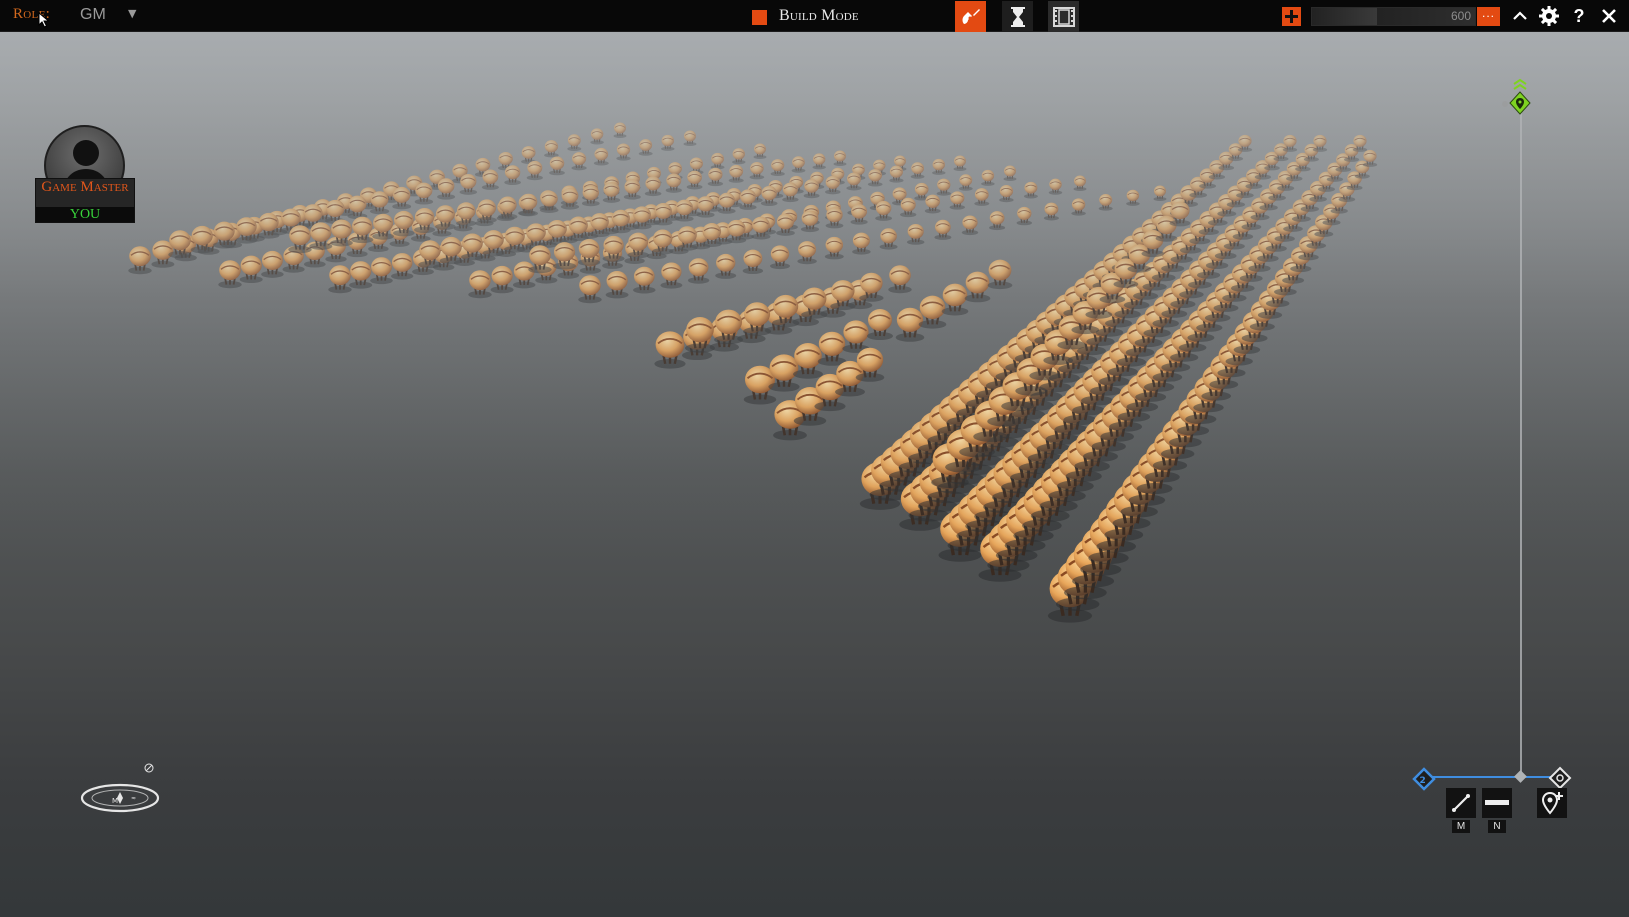  What do you see at coordinates (85, 214) in the screenshot?
I see `player-you-label: YOU` at bounding box center [85, 214].